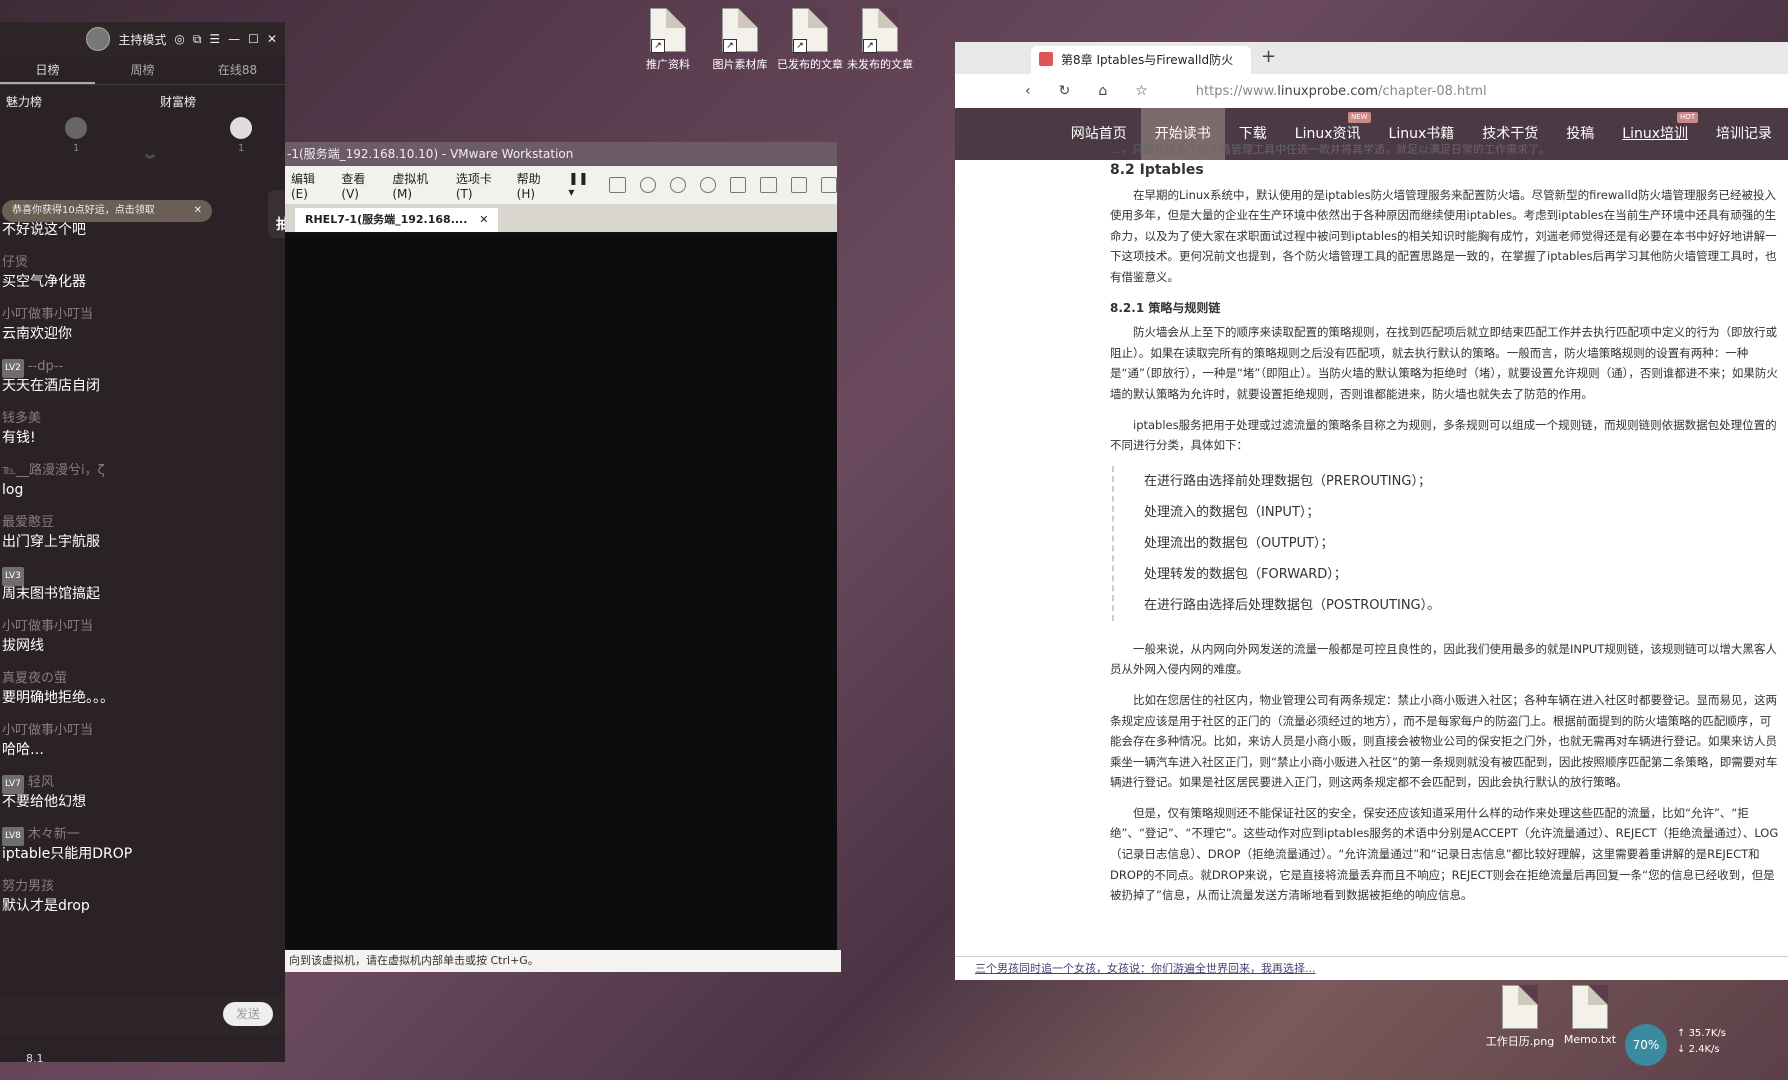 The width and height of the screenshot is (1788, 1080). Describe the element at coordinates (143, 575) in the screenshot. I see `chat-user: LV3` at that location.